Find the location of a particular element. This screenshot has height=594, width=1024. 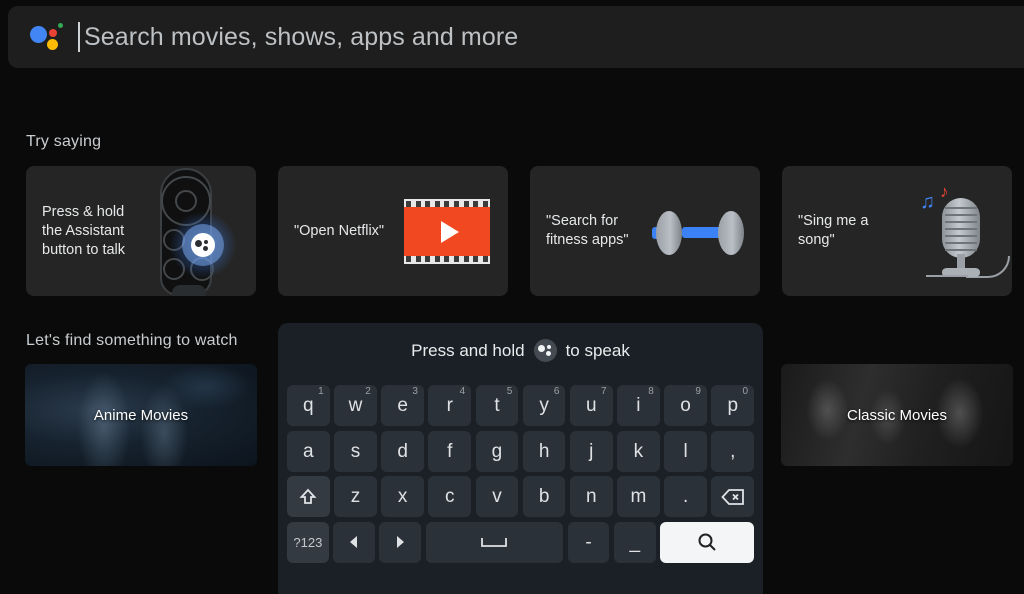

key-underscore: _ is located at coordinates (634, 542).